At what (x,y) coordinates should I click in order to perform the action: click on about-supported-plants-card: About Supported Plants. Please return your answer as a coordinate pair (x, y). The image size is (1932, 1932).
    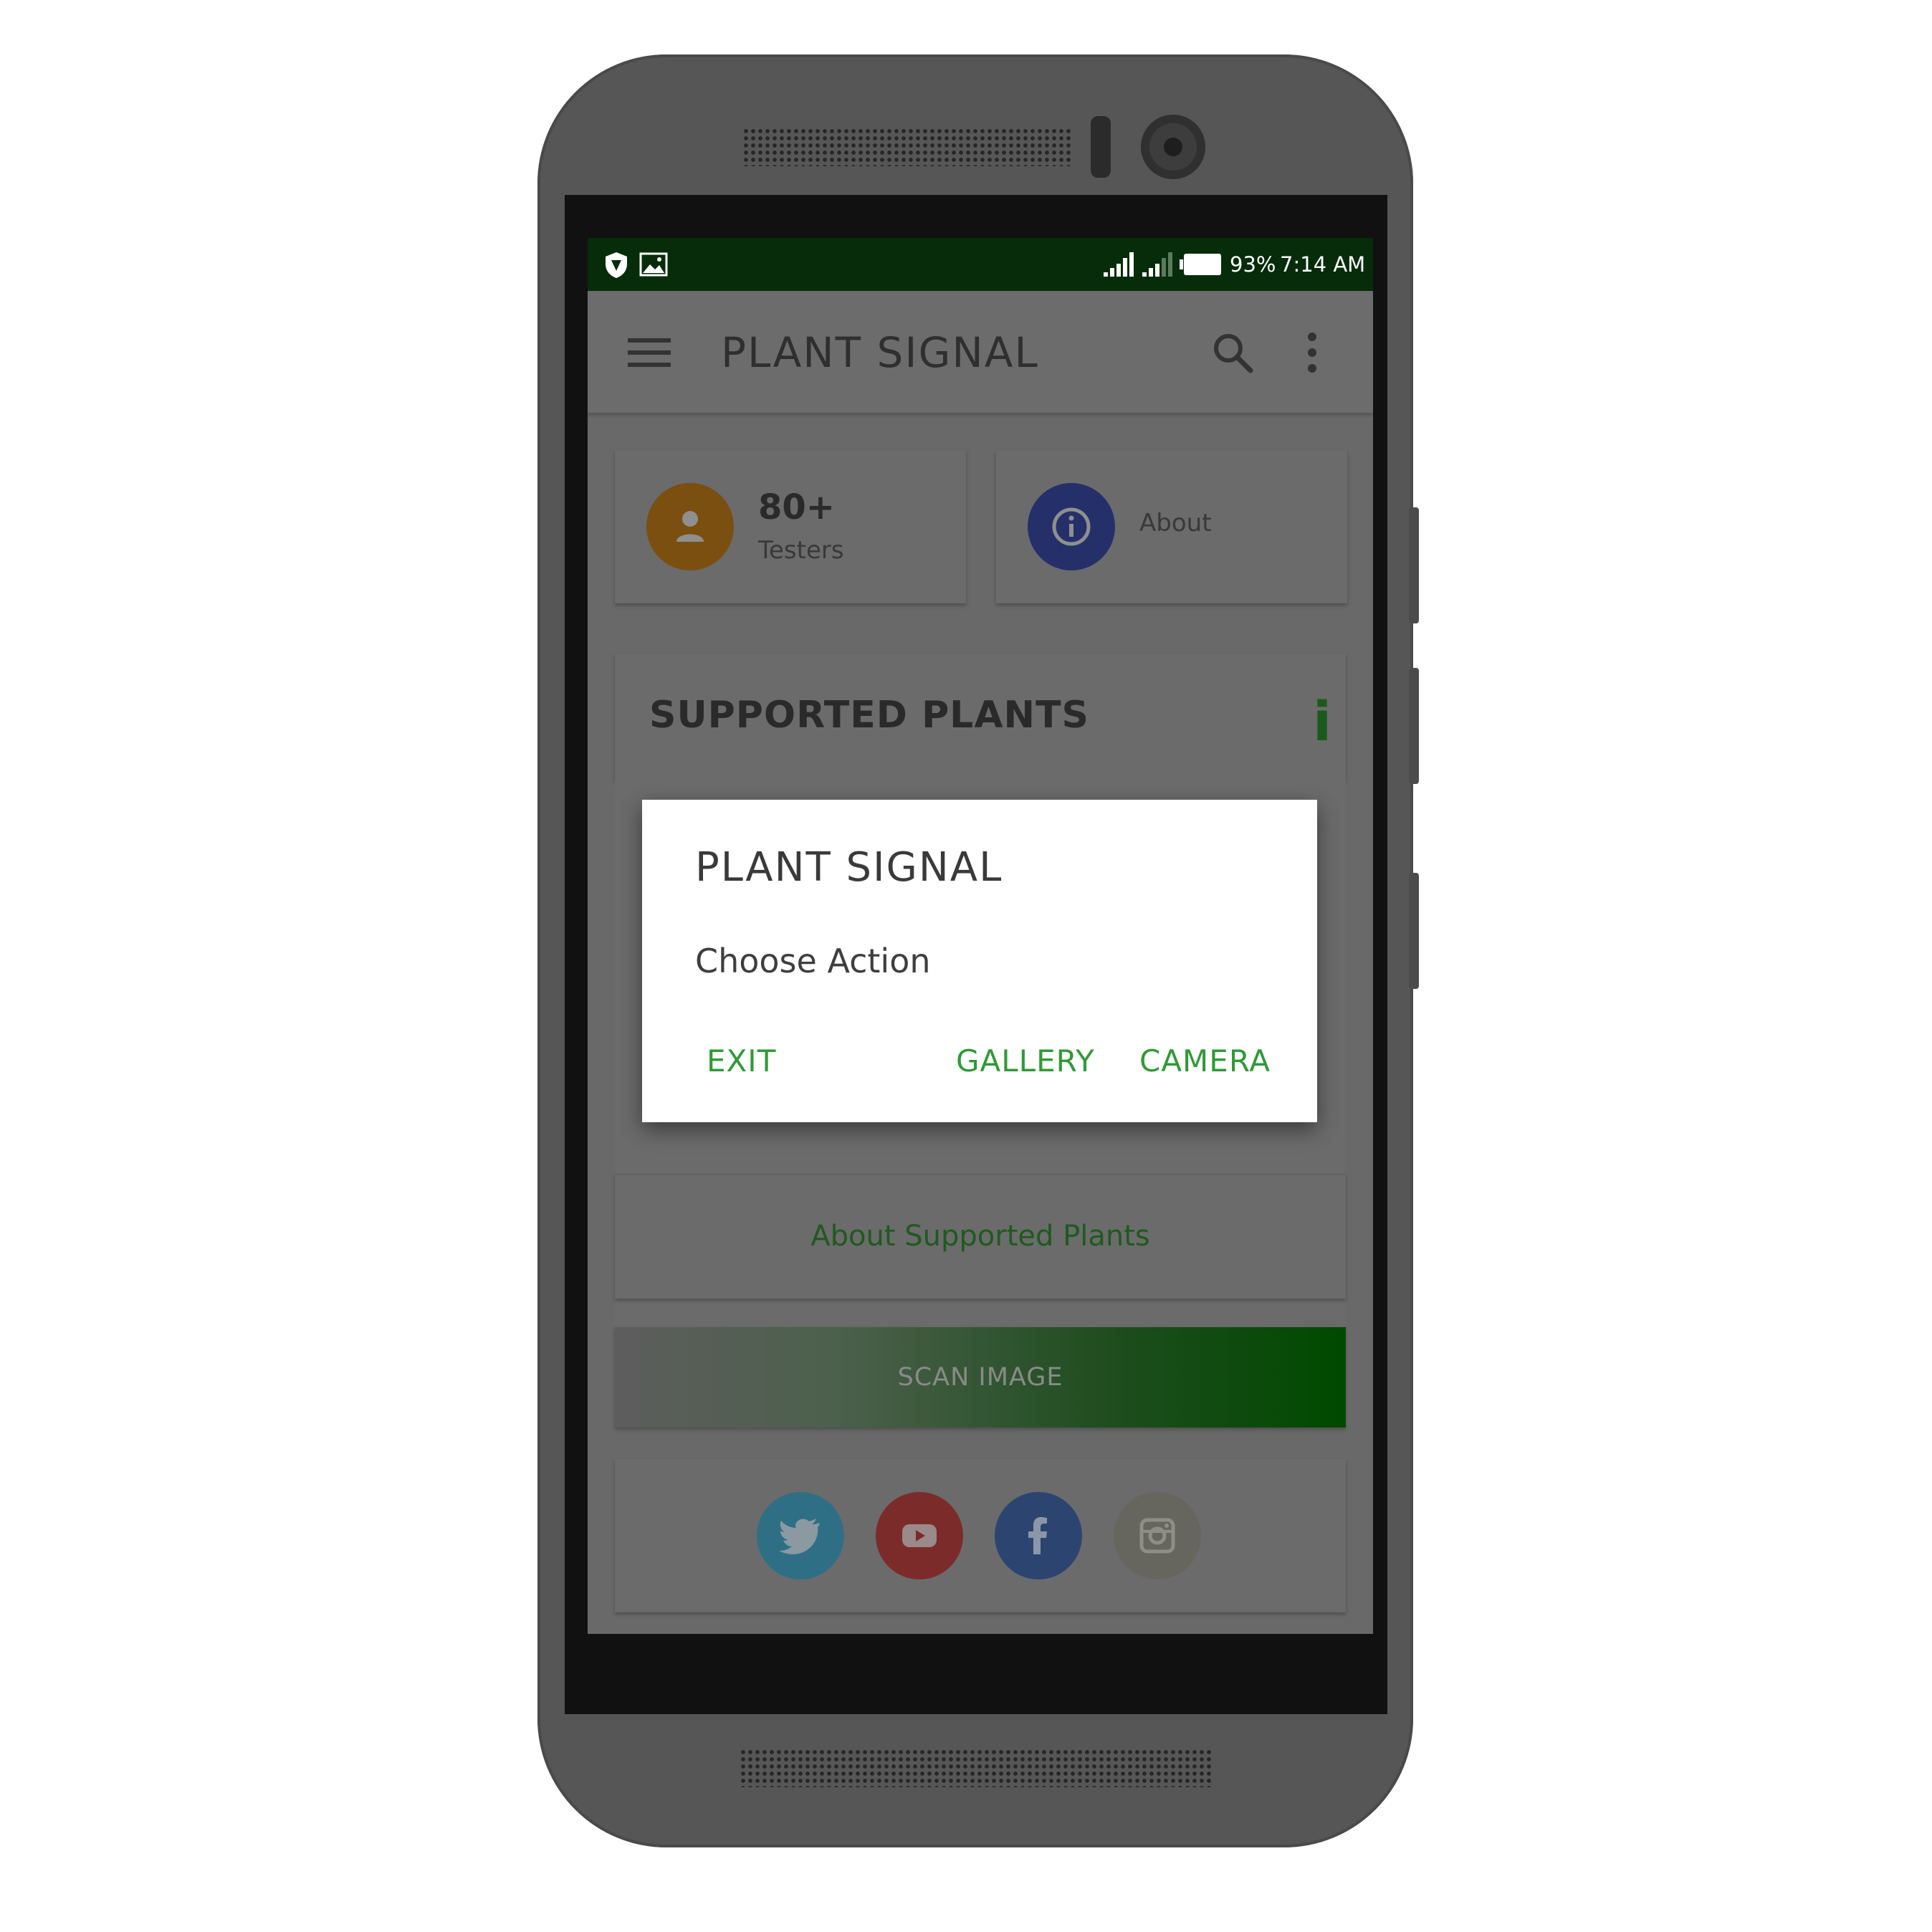
    Looking at the image, I should click on (981, 1236).